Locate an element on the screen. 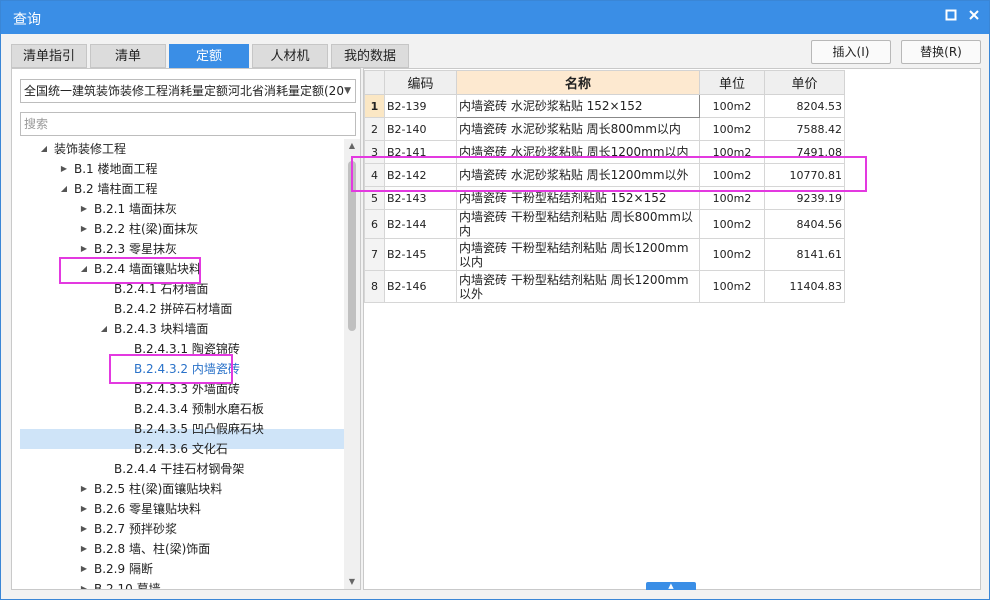 The image size is (990, 600). panel-toggle-tab: ▲ is located at coordinates (671, 586).